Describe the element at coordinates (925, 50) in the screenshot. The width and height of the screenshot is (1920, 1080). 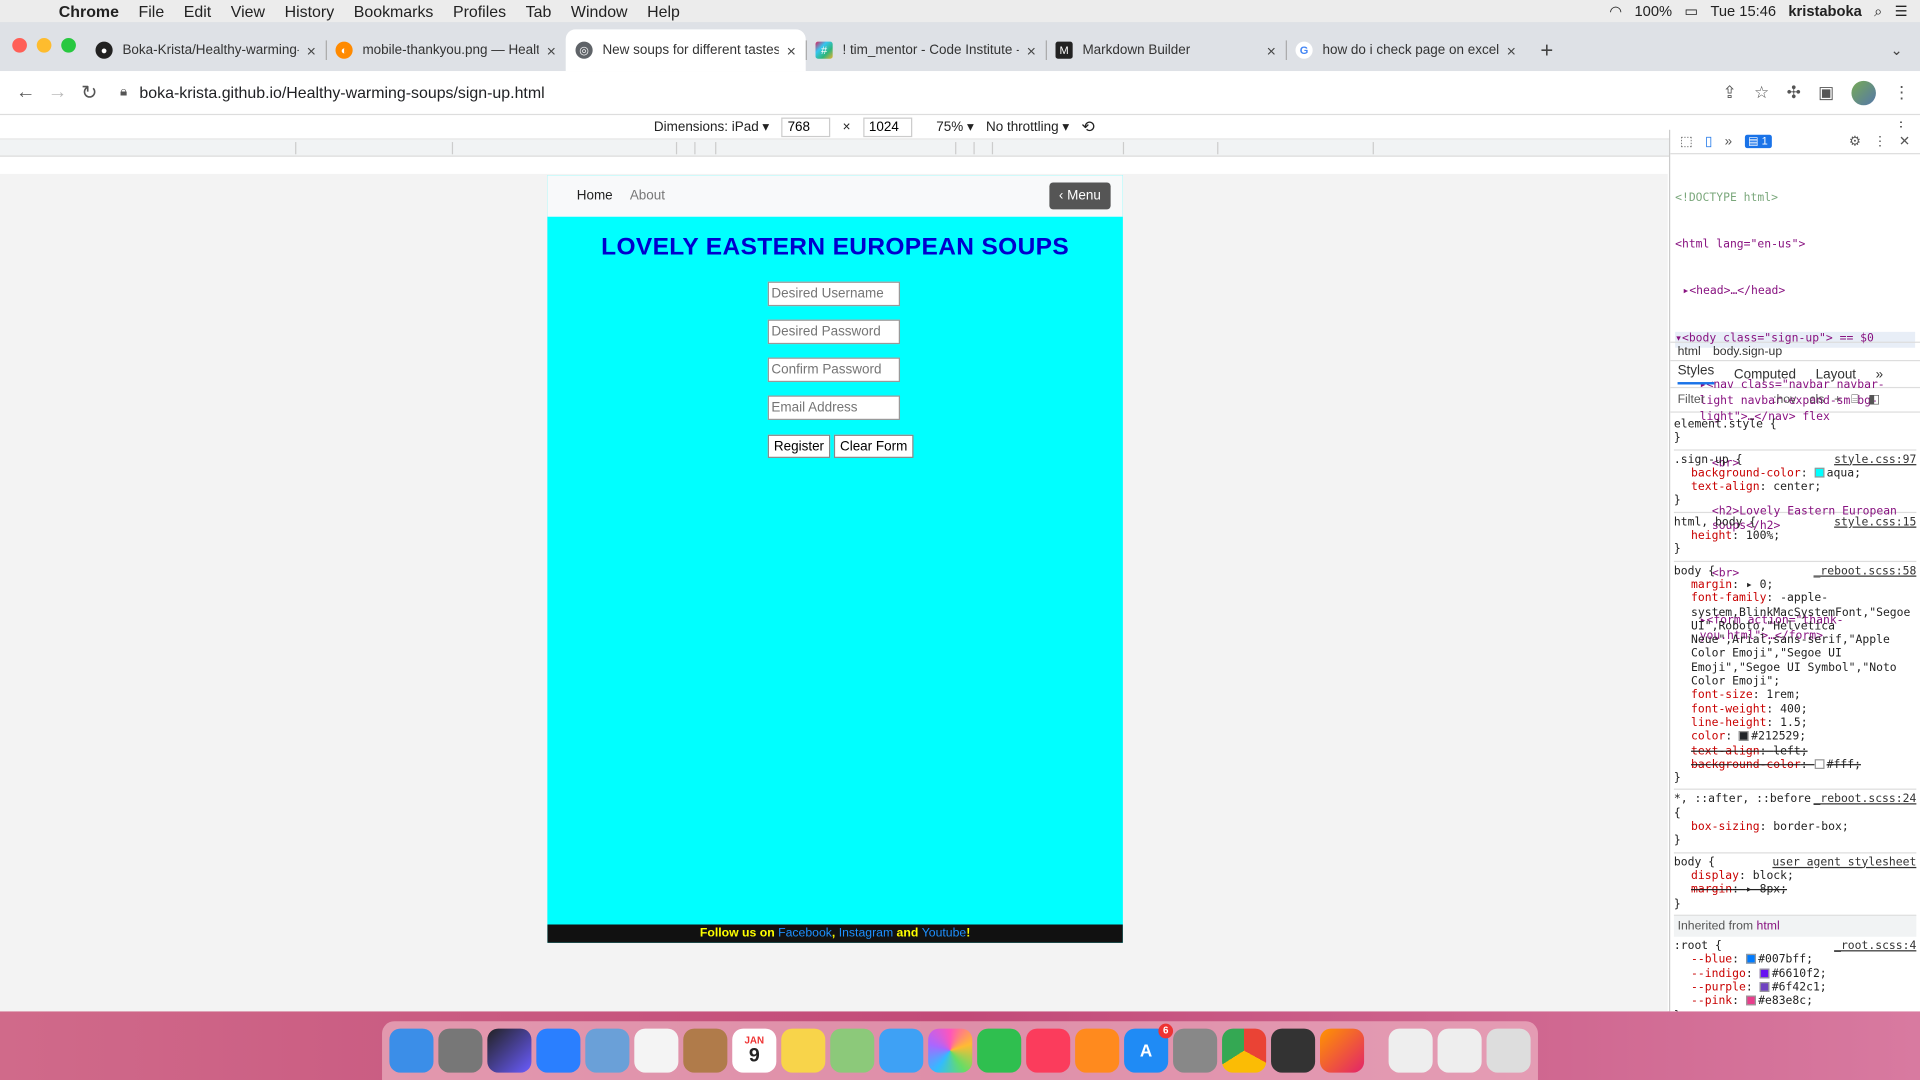
I see `tab-slack: # ! tim_mentor - Code Institute - ×` at that location.